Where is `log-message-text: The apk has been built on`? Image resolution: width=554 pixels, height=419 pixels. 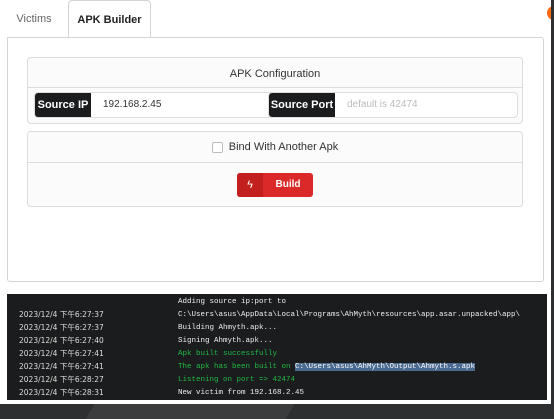 log-message-text: The apk has been built on is located at coordinates (237, 367).